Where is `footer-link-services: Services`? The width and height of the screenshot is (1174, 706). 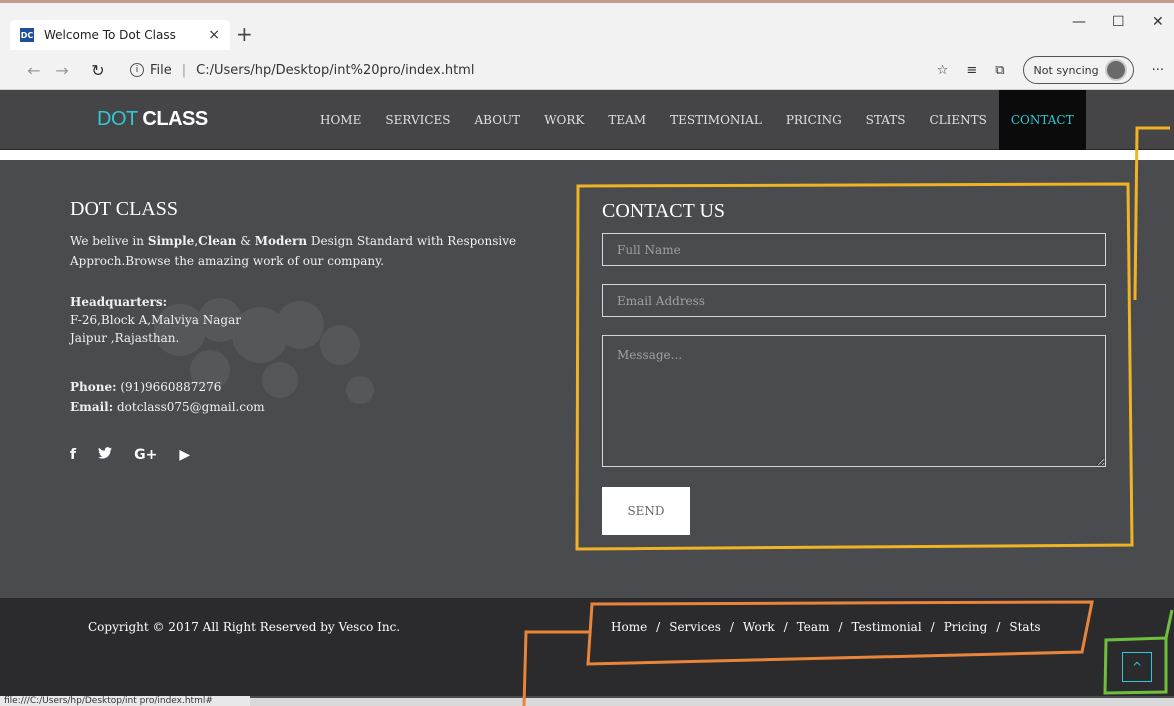 footer-link-services: Services is located at coordinates (695, 627).